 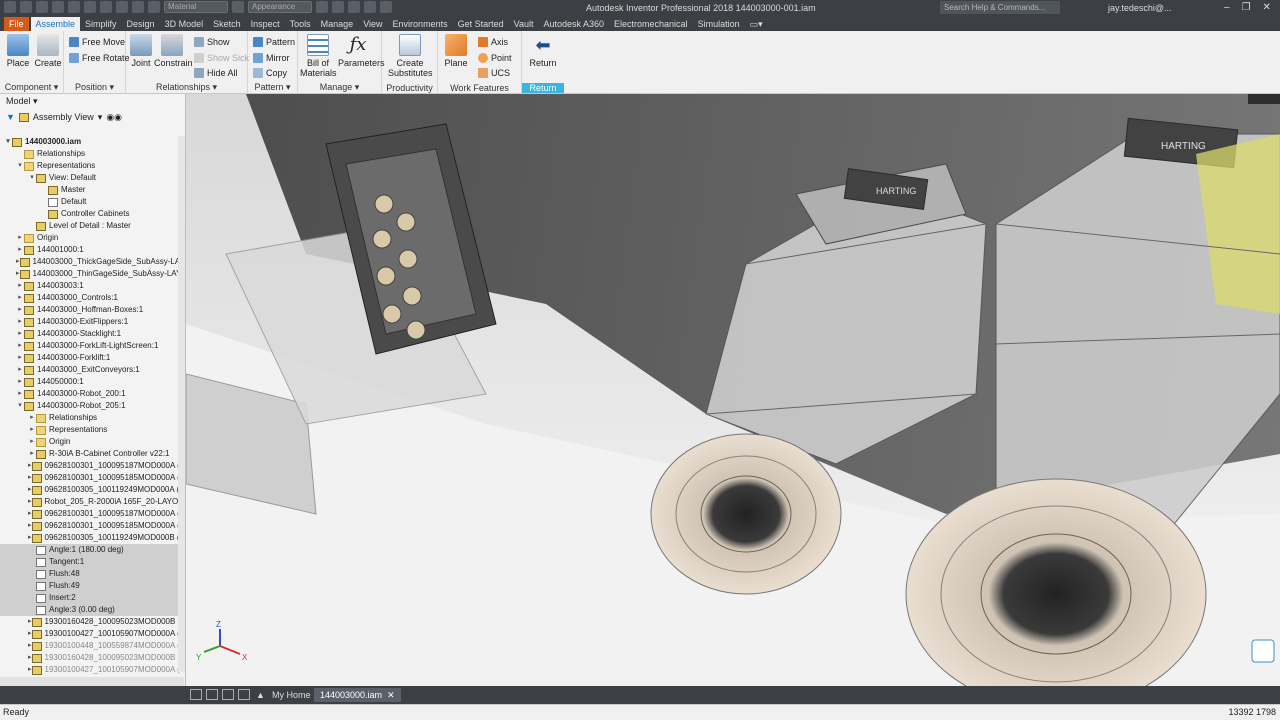 I want to click on tree-node: ▸ 144003000_Hoffman-Boxes:1, so click(x=92, y=310).